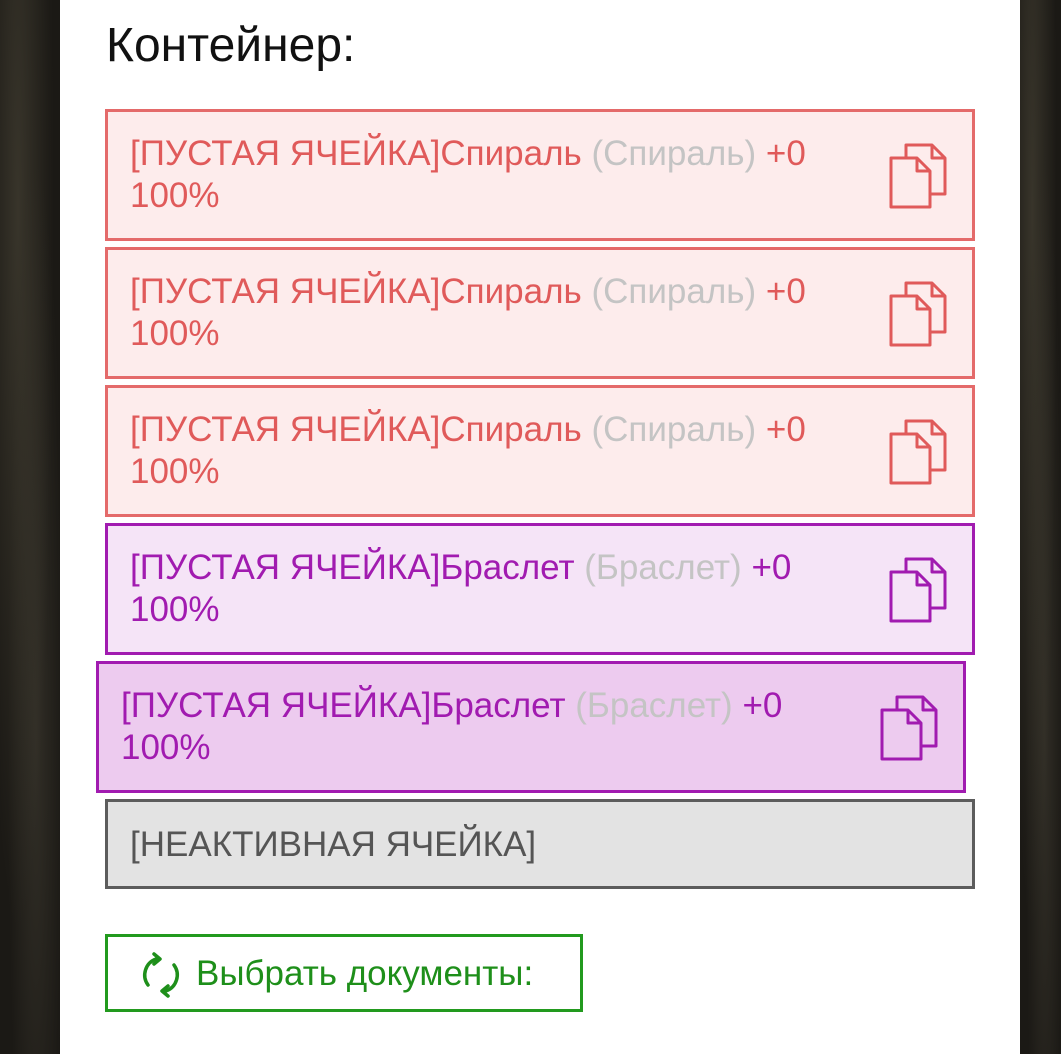  What do you see at coordinates (1040, 527) in the screenshot?
I see `background-right` at bounding box center [1040, 527].